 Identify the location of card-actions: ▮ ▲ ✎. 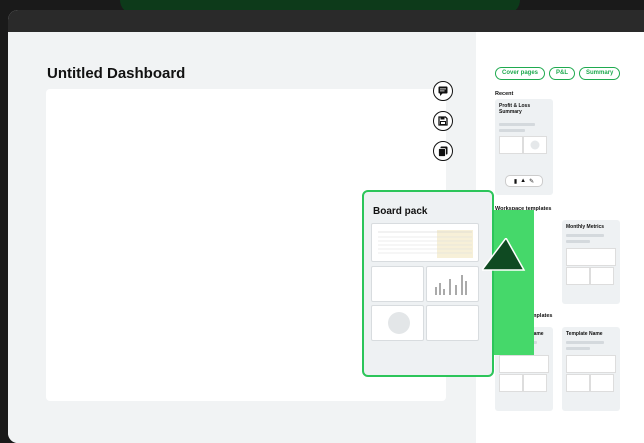
(524, 181).